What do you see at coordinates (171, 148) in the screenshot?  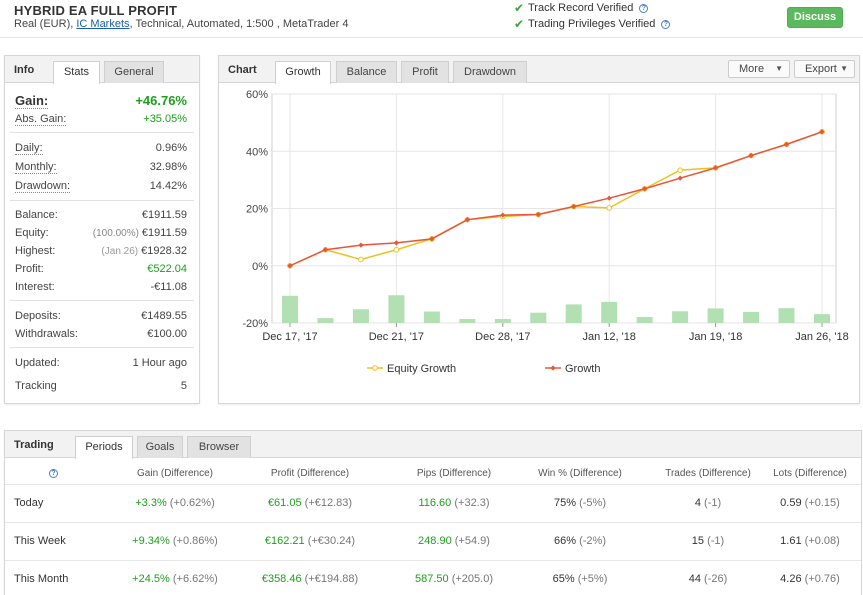 I see `daily-value: 0.96%` at bounding box center [171, 148].